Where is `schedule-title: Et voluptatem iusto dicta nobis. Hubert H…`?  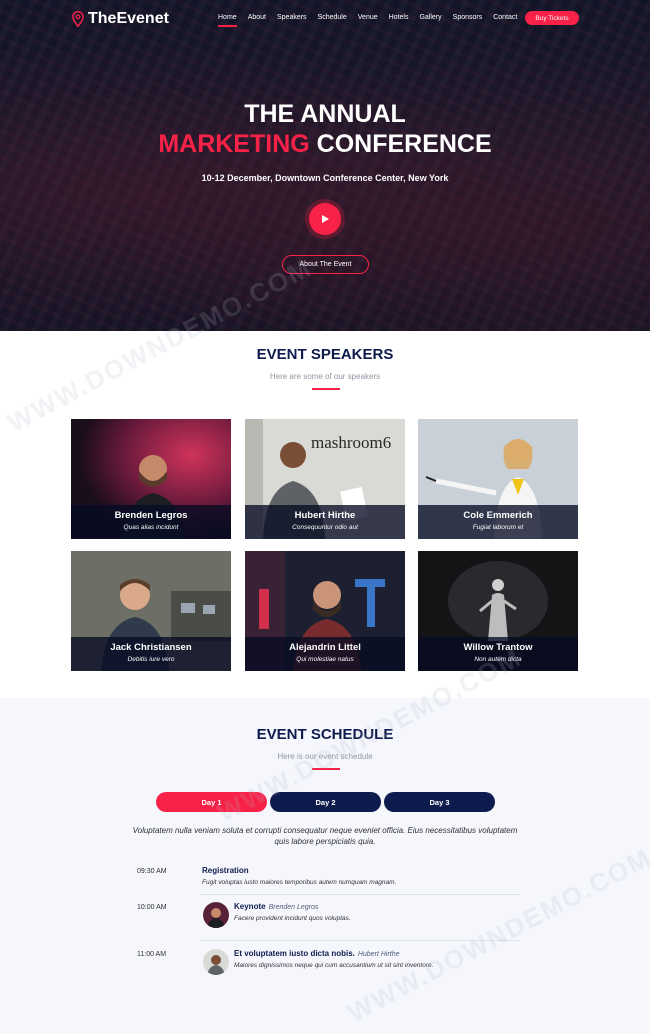 schedule-title: Et voluptatem iusto dicta nobis. Hubert H… is located at coordinates (317, 953).